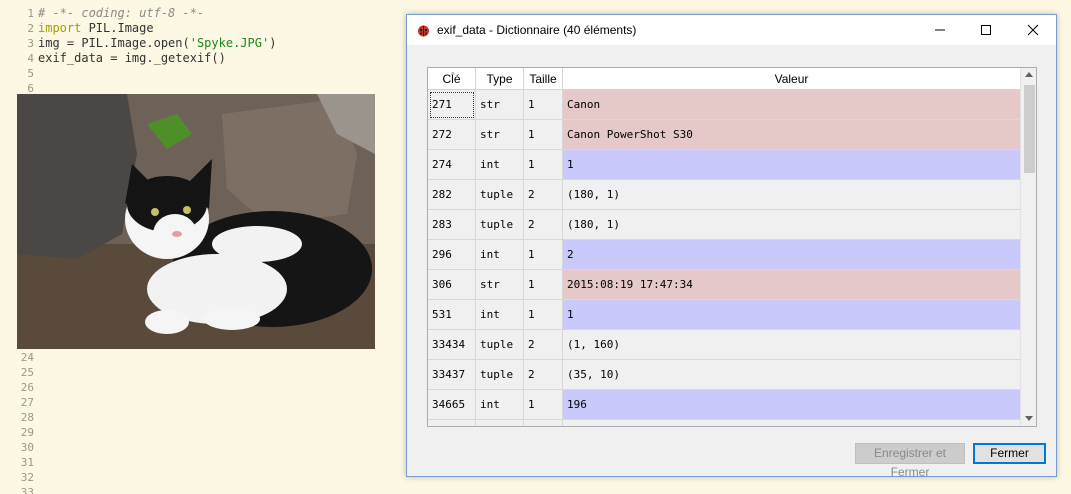 This screenshot has width=1071, height=494. What do you see at coordinates (791, 79) in the screenshot?
I see `column-header-value: Valeur` at bounding box center [791, 79].